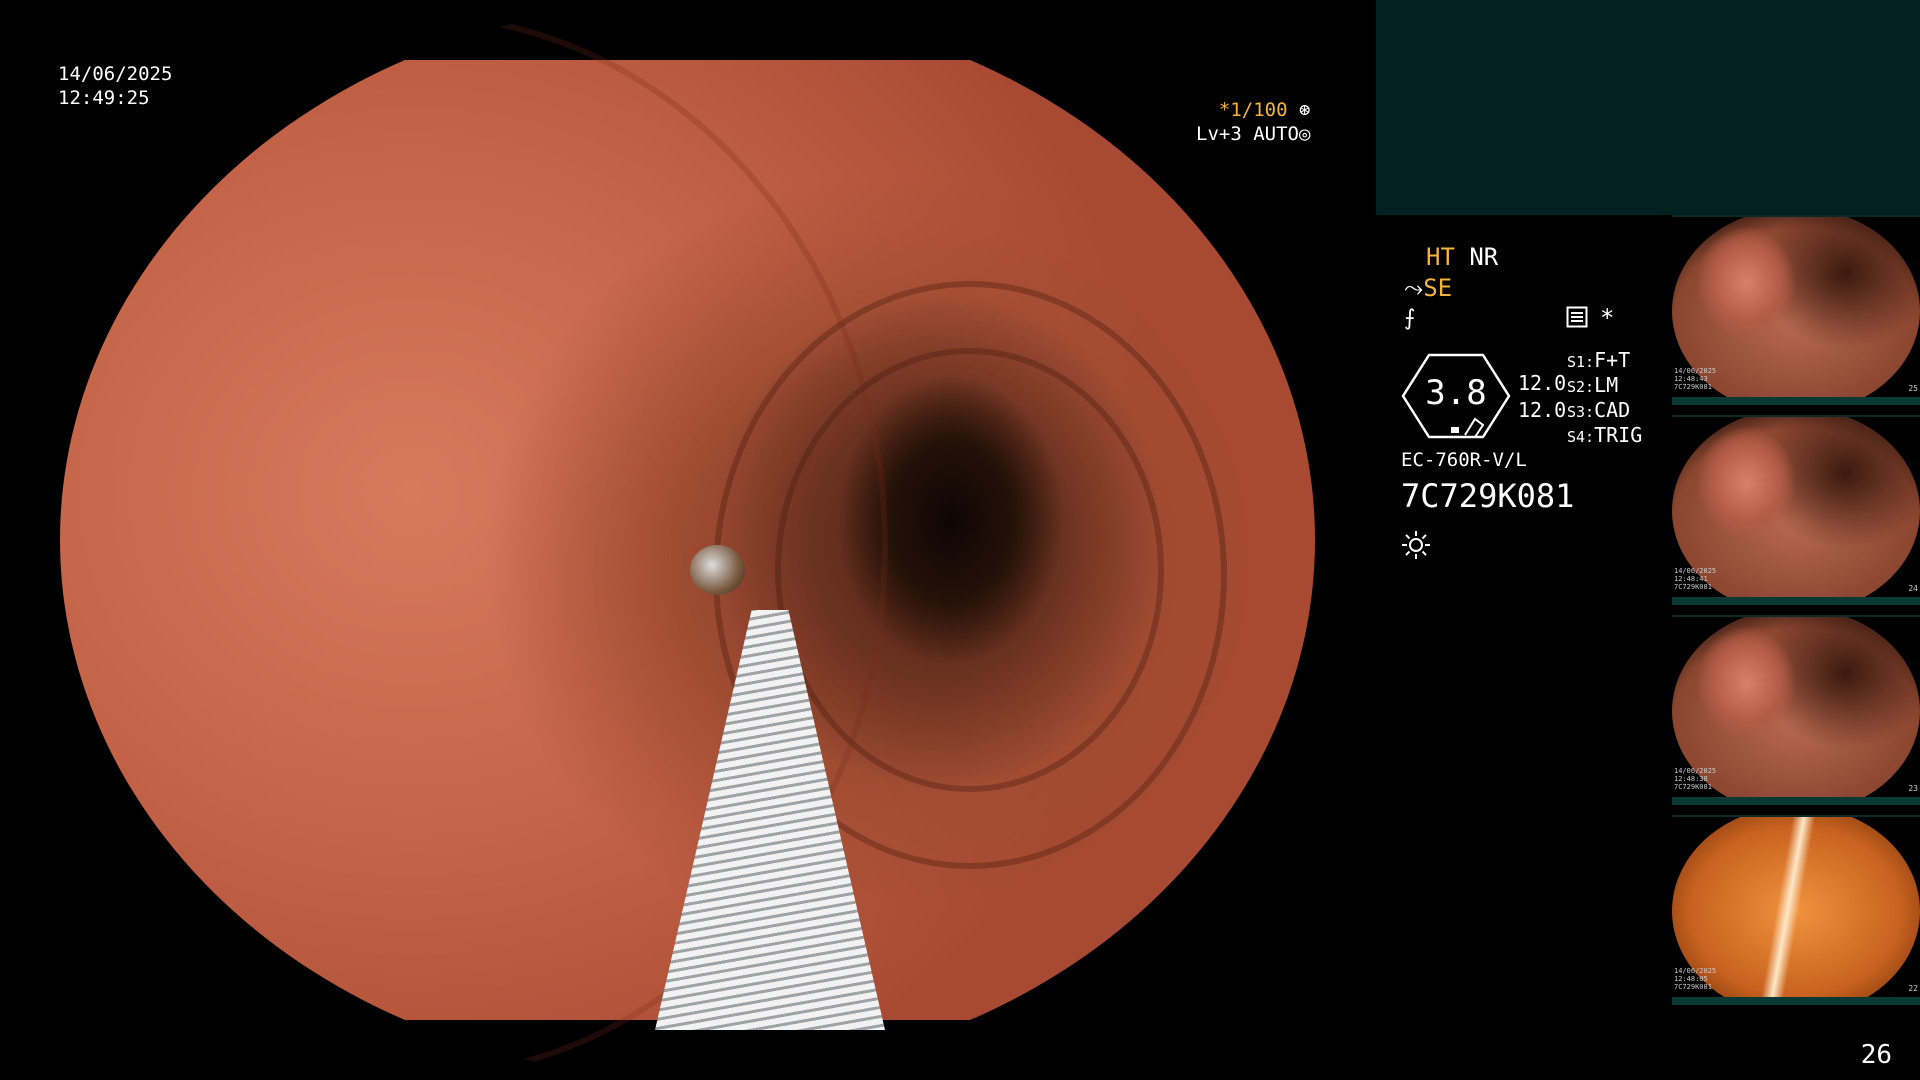 This screenshot has height=1080, width=1920. I want to click on switch-1: S1:F+T, so click(1598, 360).